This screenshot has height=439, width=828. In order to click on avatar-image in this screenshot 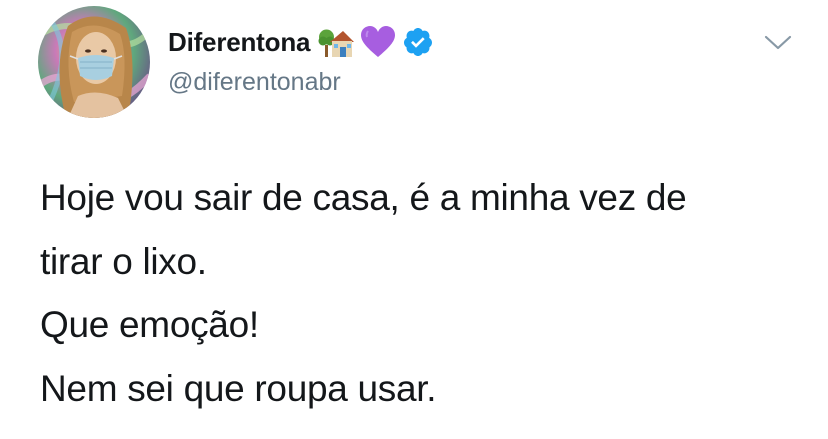, I will do `click(94, 62)`.